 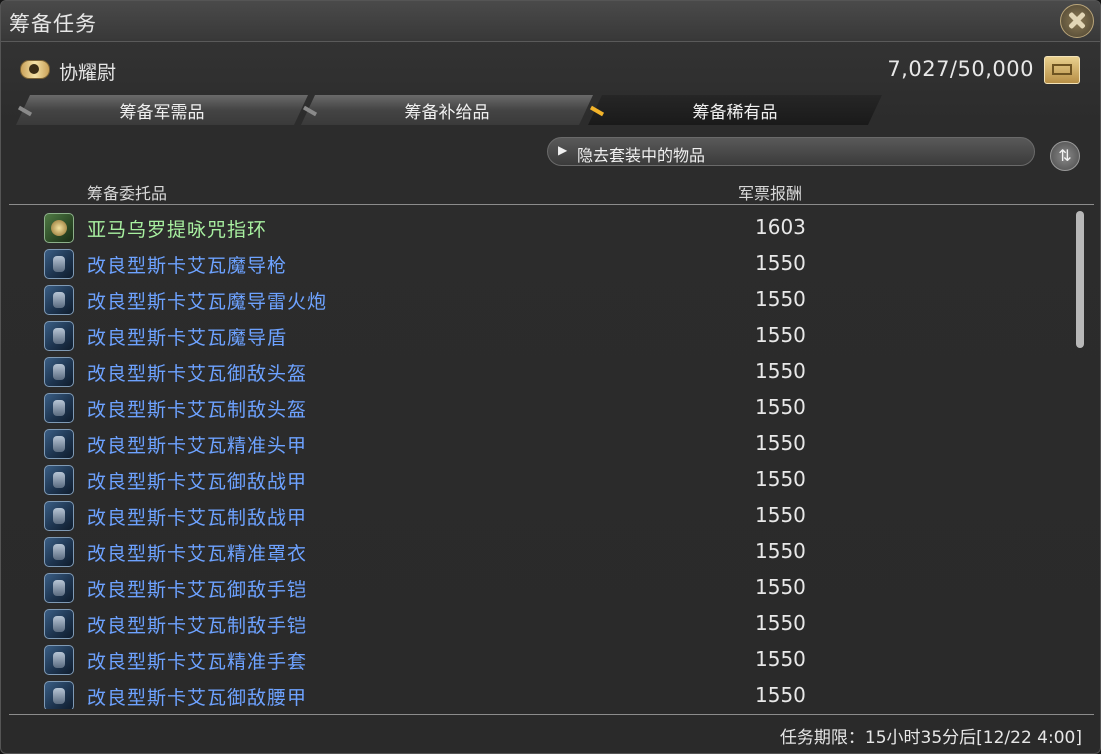 What do you see at coordinates (536, 227) in the screenshot?
I see `list-item: 亚马乌罗提咏咒指环 1603` at bounding box center [536, 227].